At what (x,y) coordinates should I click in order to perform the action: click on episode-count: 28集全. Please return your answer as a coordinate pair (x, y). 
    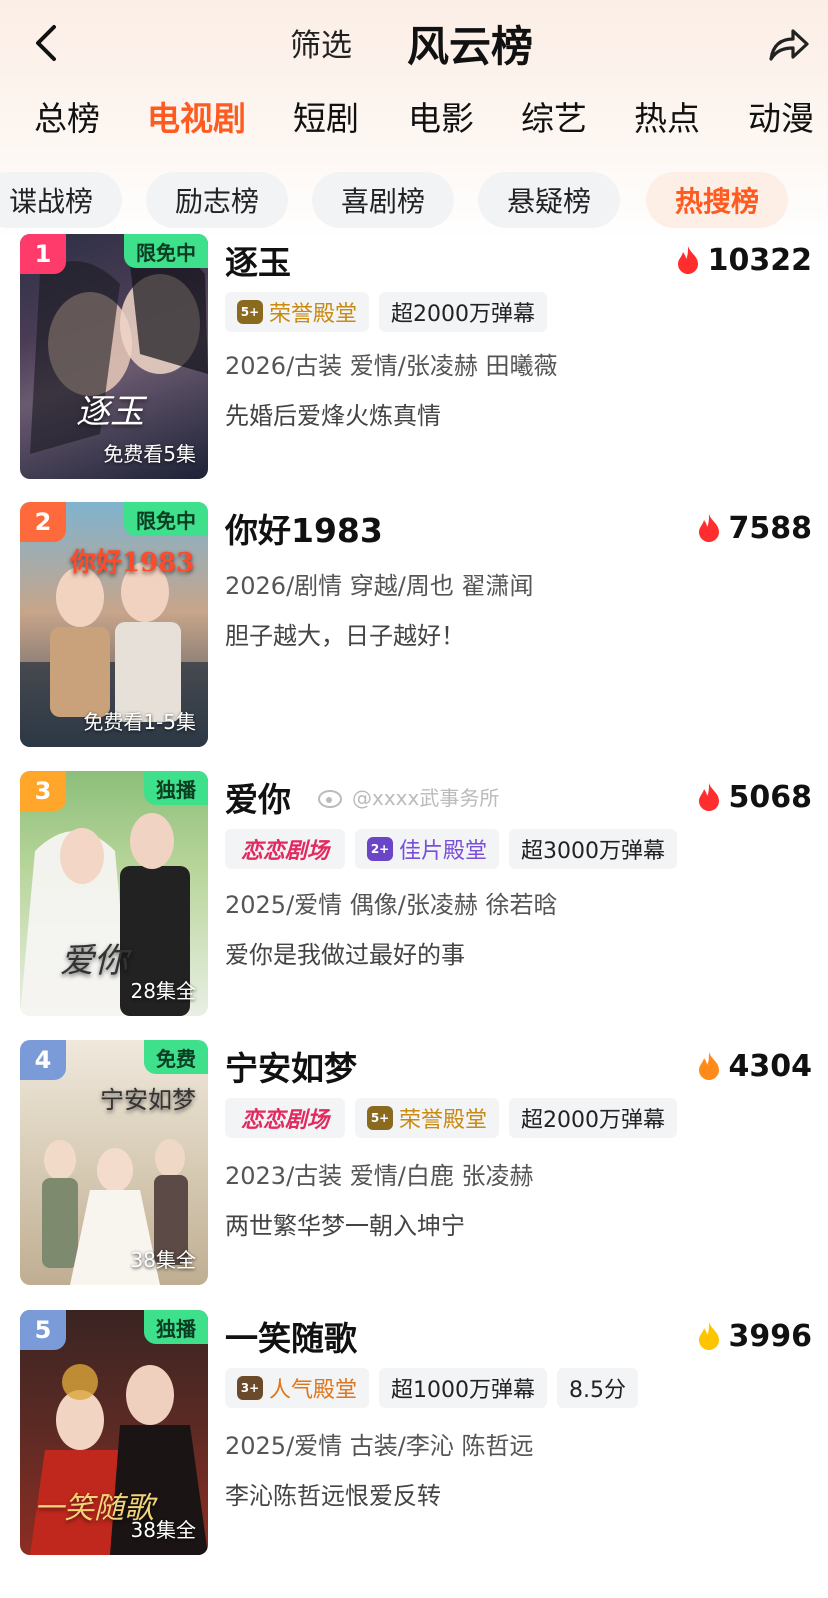
    Looking at the image, I should click on (163, 991).